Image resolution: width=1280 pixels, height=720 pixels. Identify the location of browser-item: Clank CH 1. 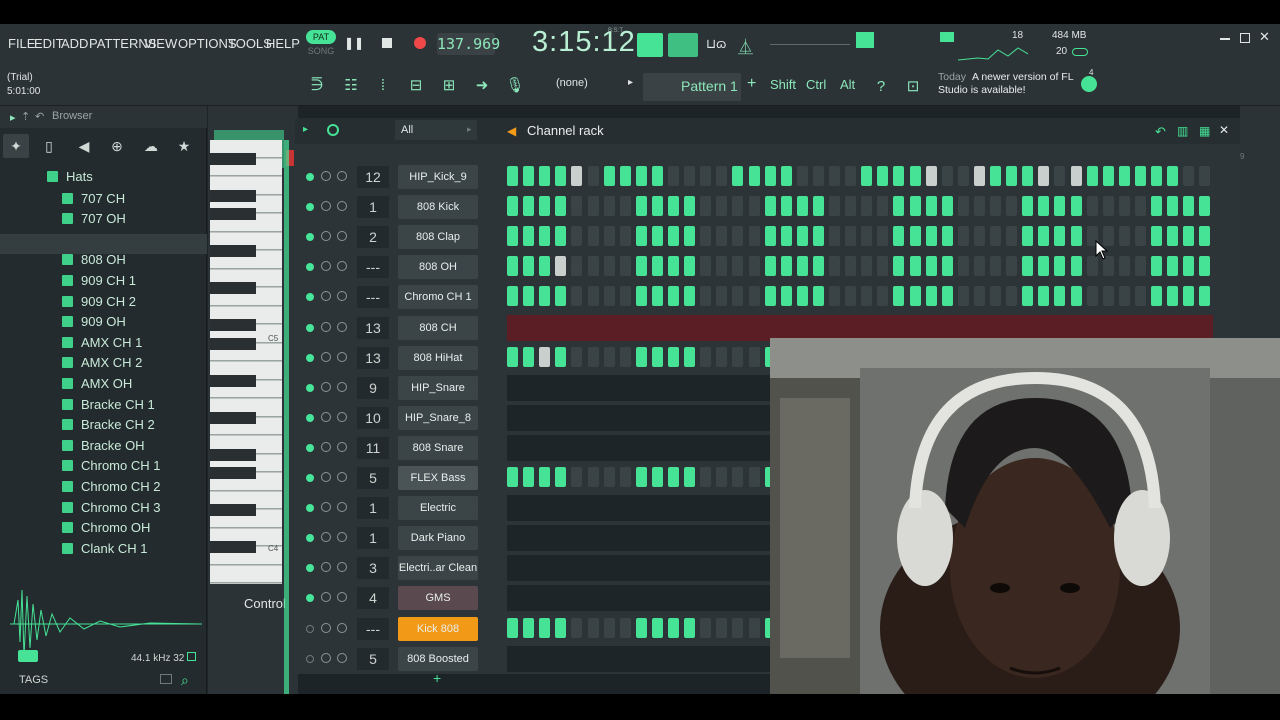
(104, 548).